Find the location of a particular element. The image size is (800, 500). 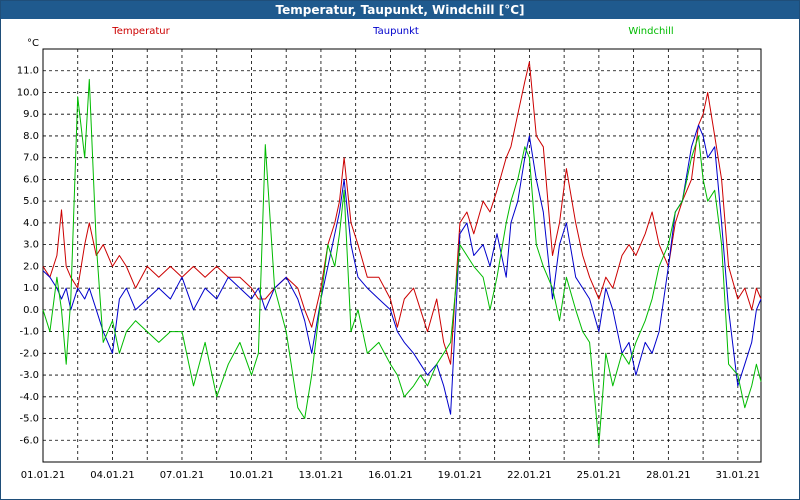

x-tick-label: 28.01.21 is located at coordinates (668, 475).